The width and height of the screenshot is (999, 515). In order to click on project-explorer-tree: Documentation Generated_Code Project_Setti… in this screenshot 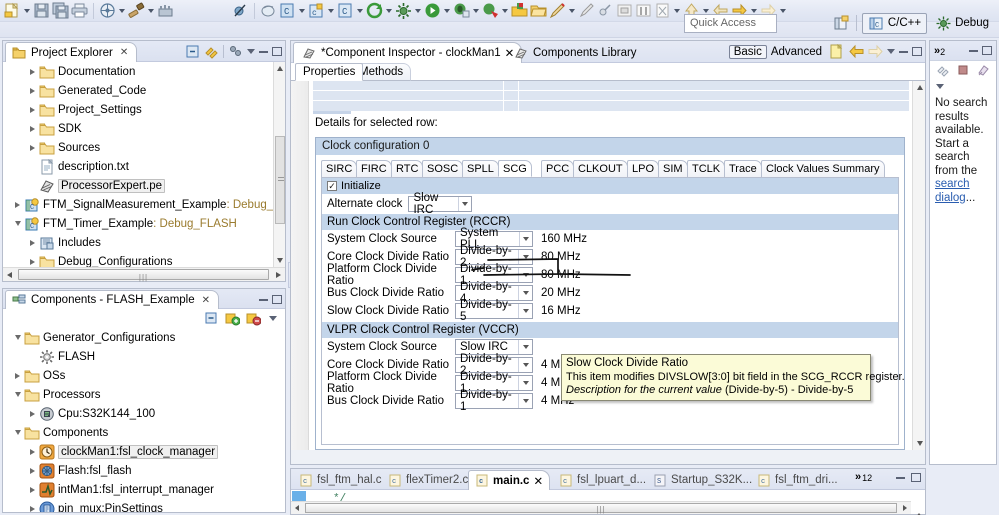, I will do `click(138, 164)`.